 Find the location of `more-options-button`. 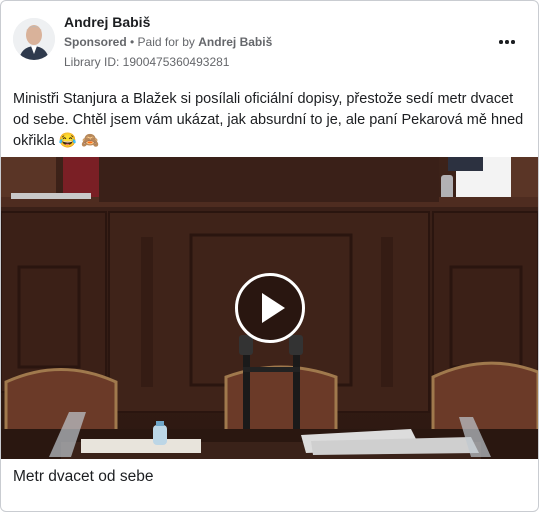

more-options-button is located at coordinates (507, 41).